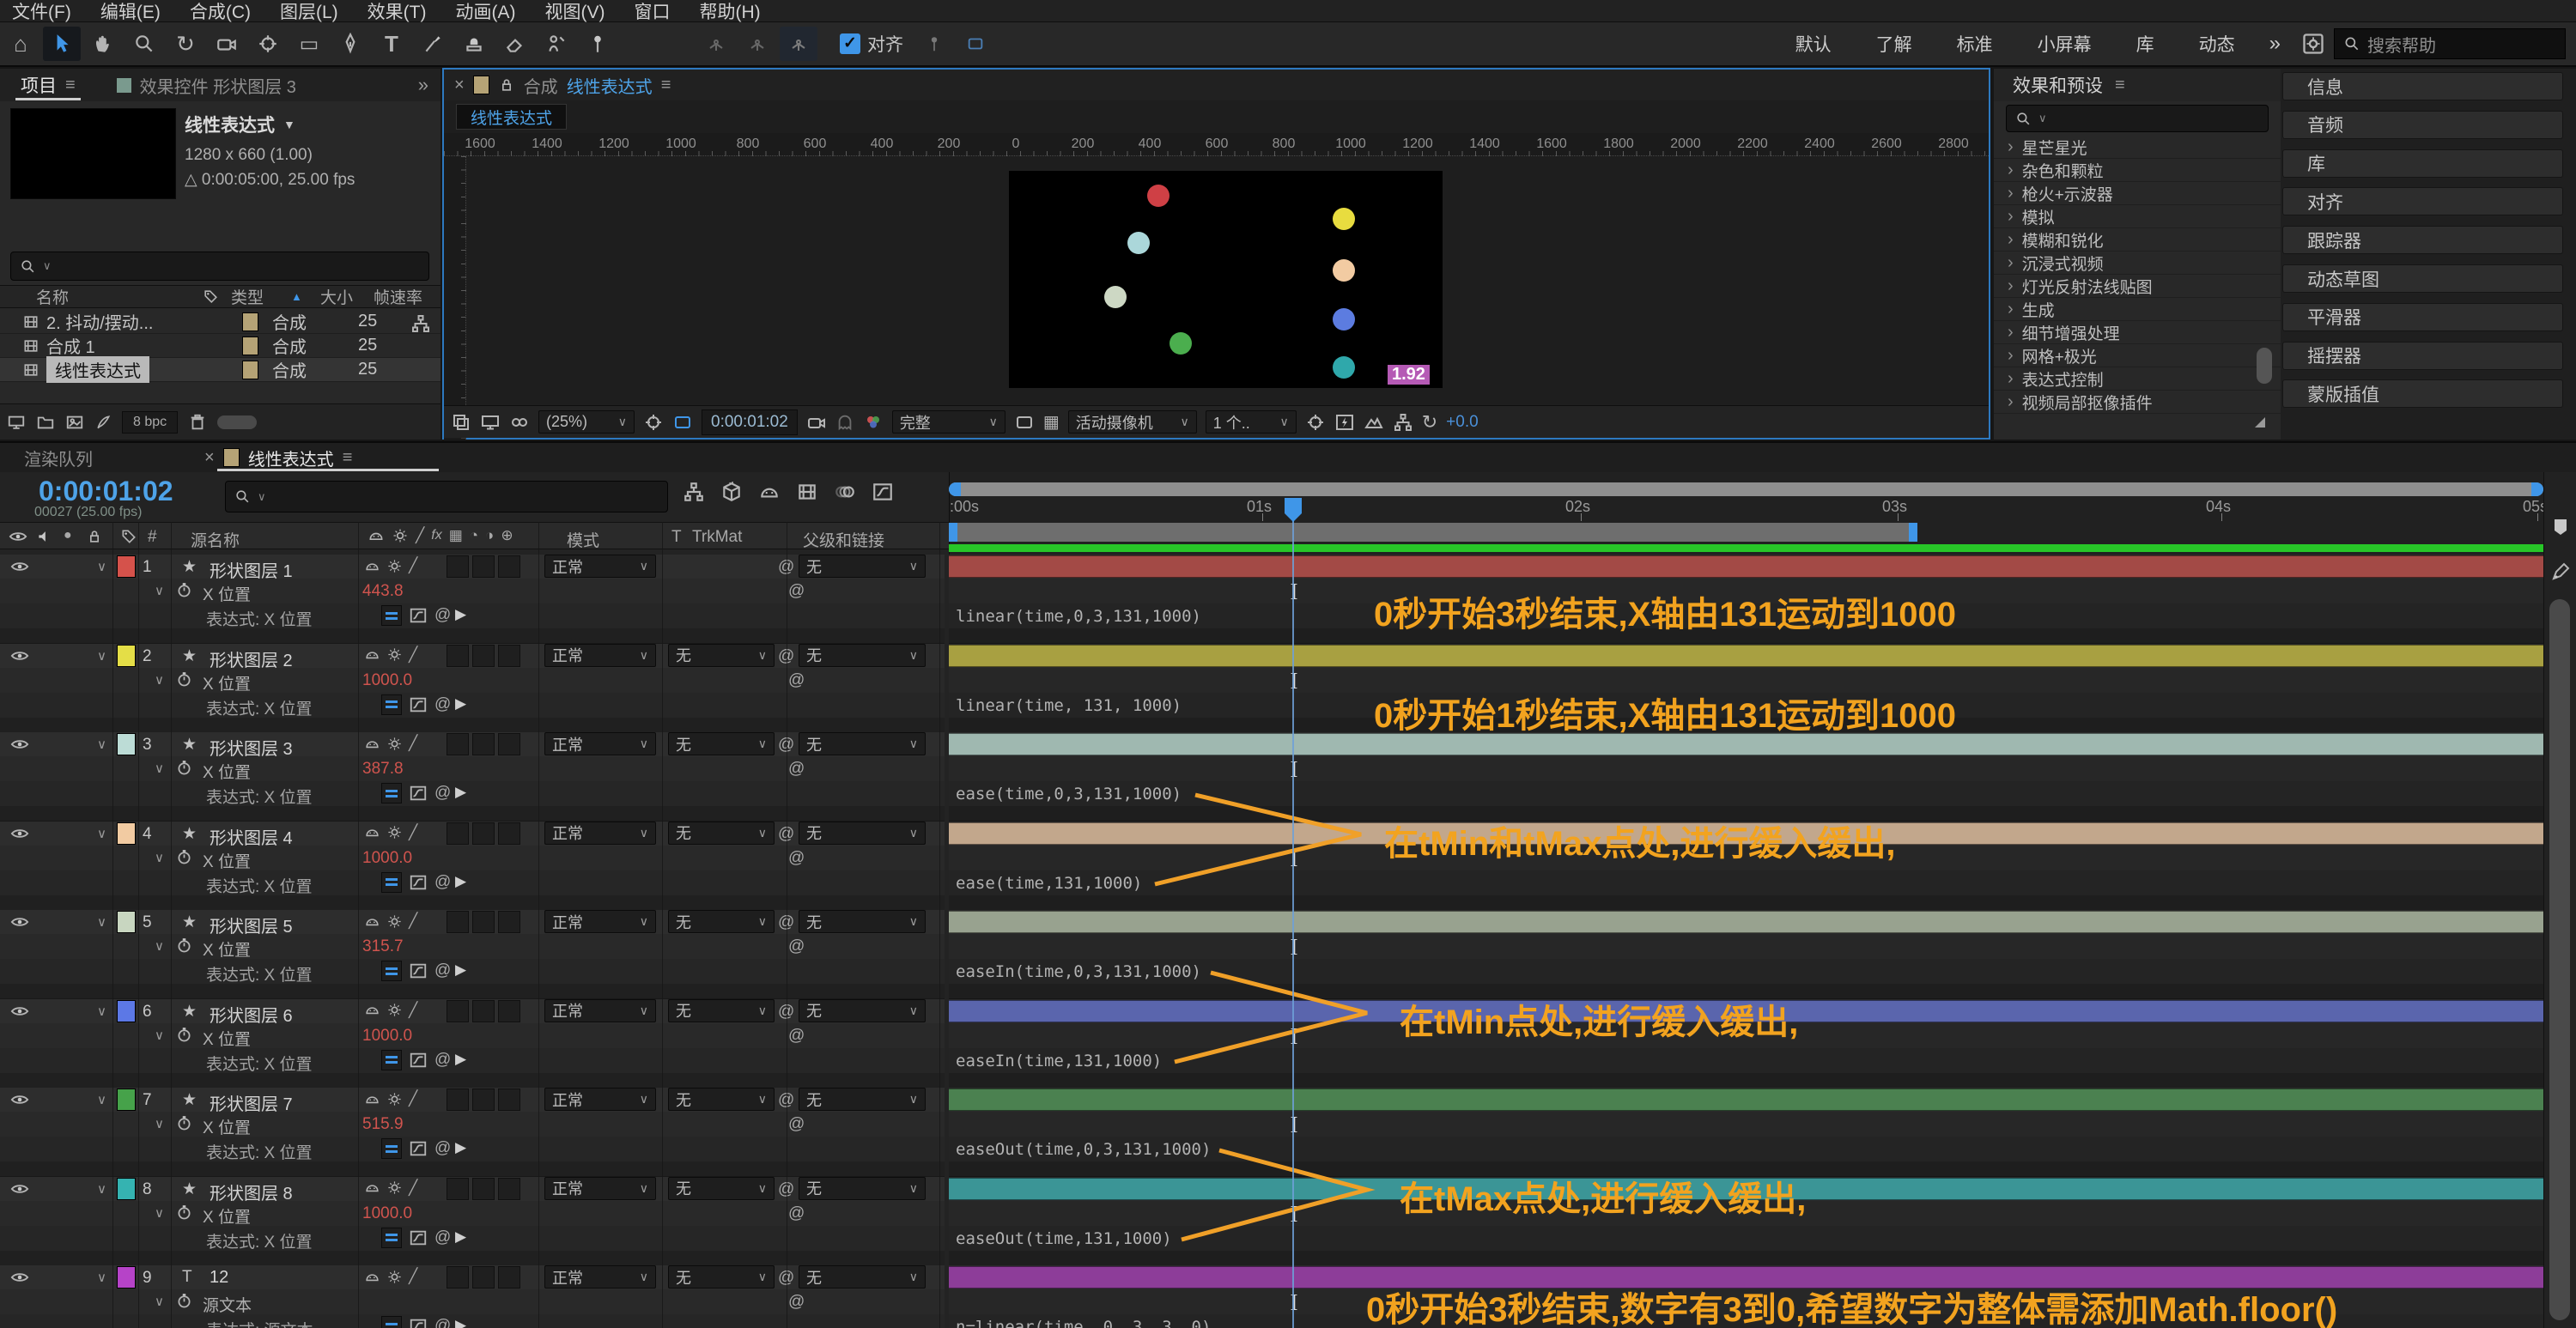 This screenshot has width=2576, height=1328. Describe the element at coordinates (2058, 85) in the screenshot. I see `effects-panel-title: 效果和预设` at that location.